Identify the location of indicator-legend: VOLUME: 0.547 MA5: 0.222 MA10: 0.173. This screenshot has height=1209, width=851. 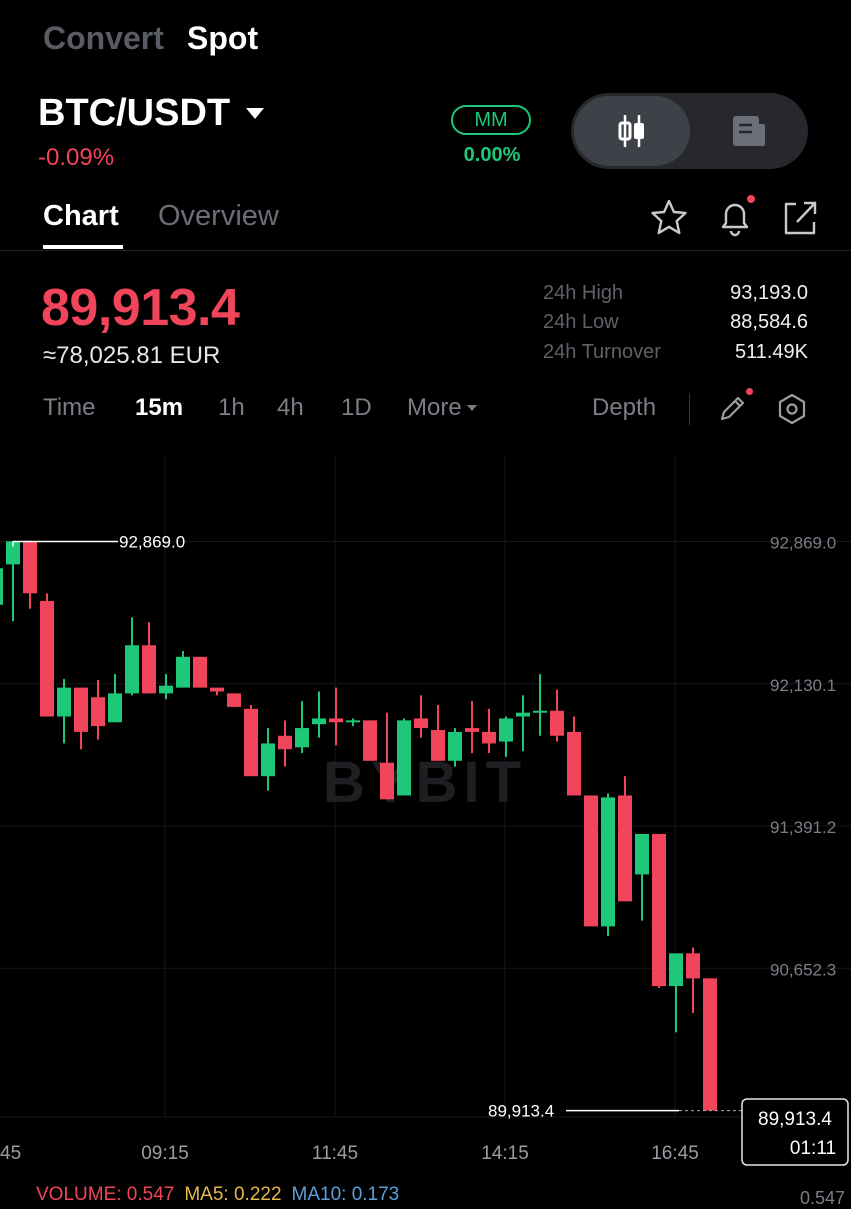
(217, 1195).